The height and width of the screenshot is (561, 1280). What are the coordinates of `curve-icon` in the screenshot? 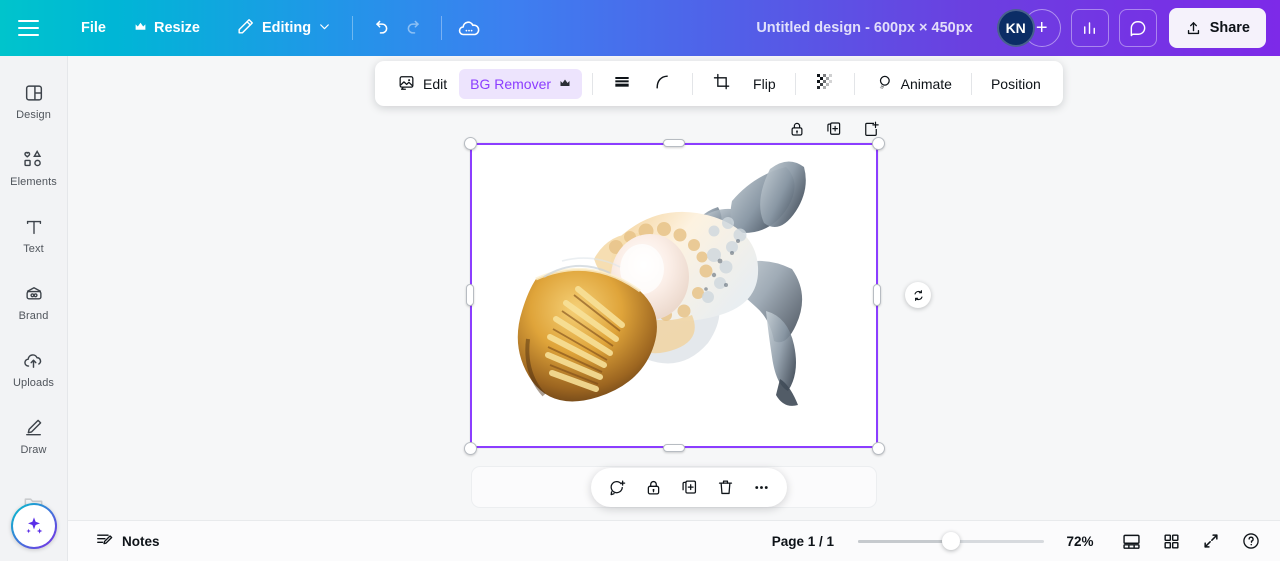 It's located at (663, 83).